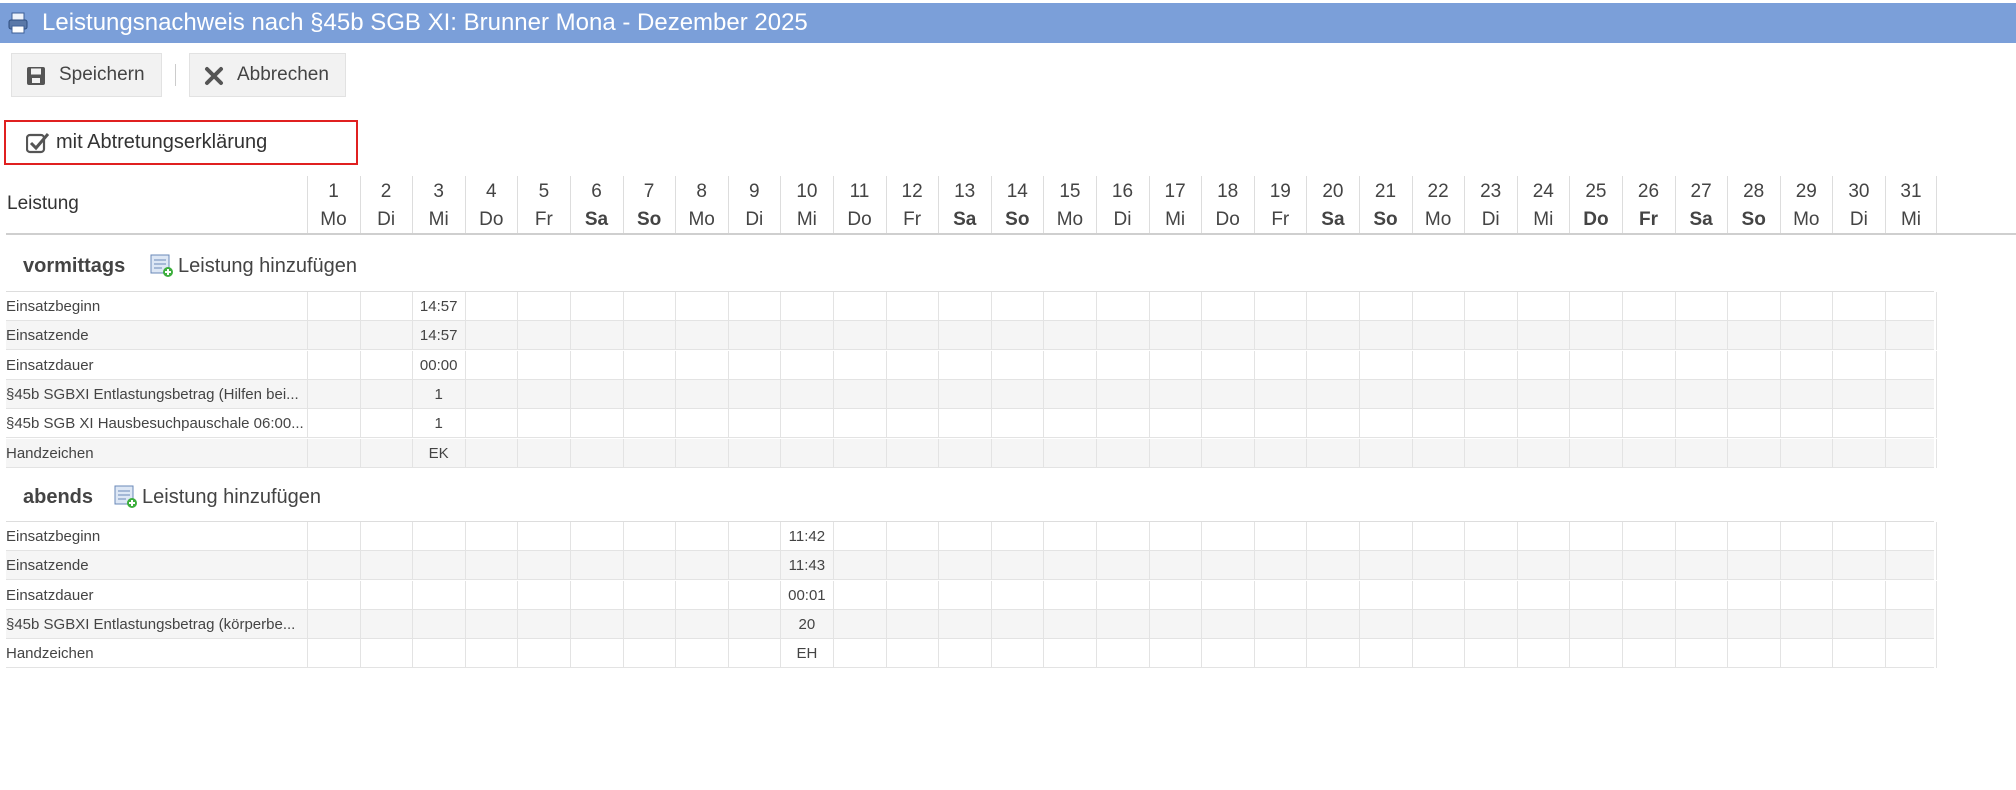 This screenshot has width=2016, height=790. Describe the element at coordinates (438, 336) in the screenshot. I see `day-cell: 14:57` at that location.